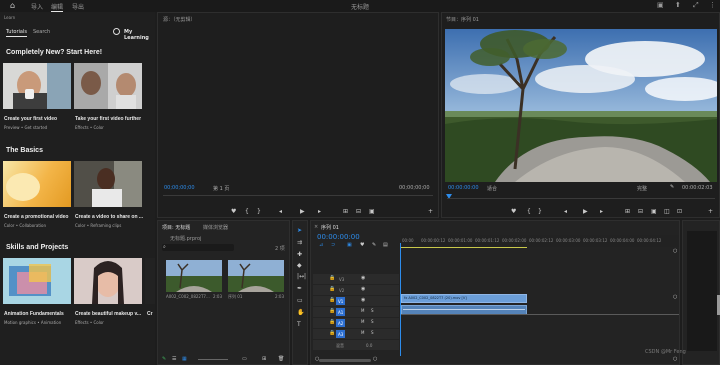 The height and width of the screenshot is (365, 720). I want to click on zoom-select: 适合, so click(492, 188).